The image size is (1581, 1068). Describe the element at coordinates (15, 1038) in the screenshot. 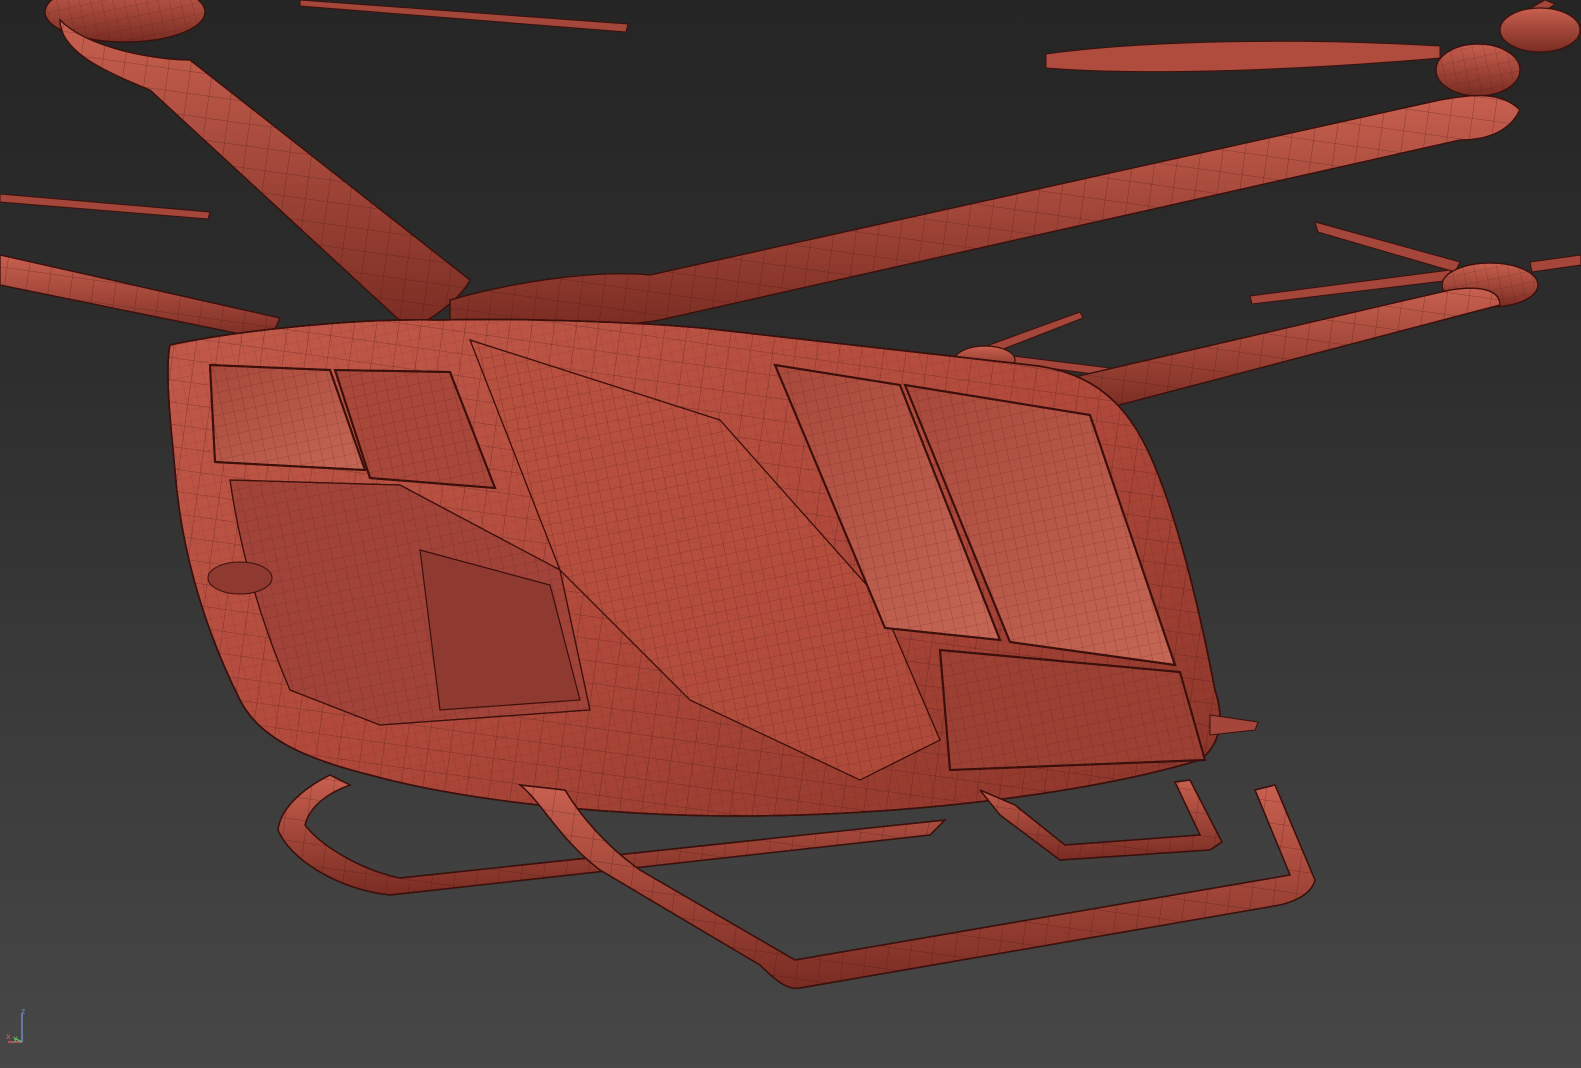

I see `y-axis-label: y` at that location.